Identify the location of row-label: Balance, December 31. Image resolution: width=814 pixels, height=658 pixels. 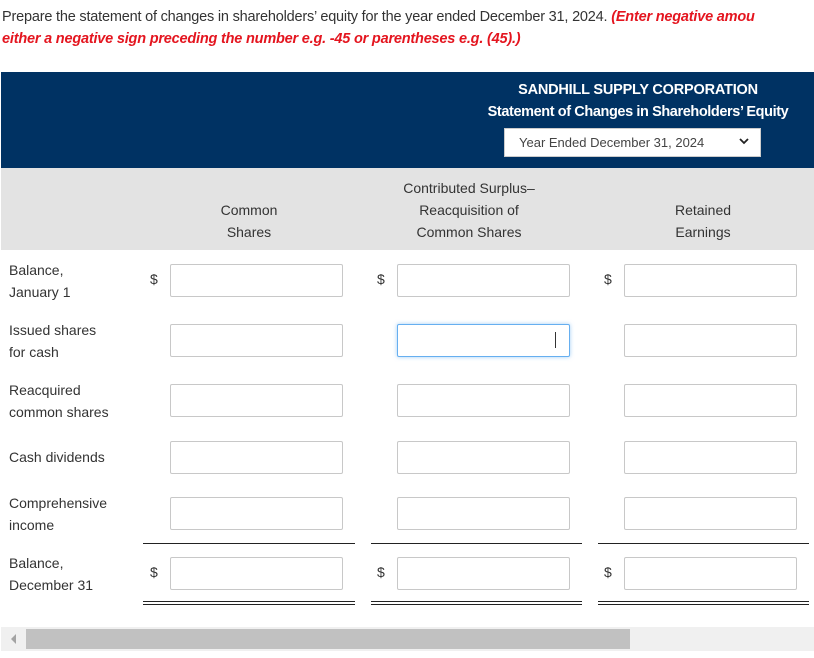
(51, 574).